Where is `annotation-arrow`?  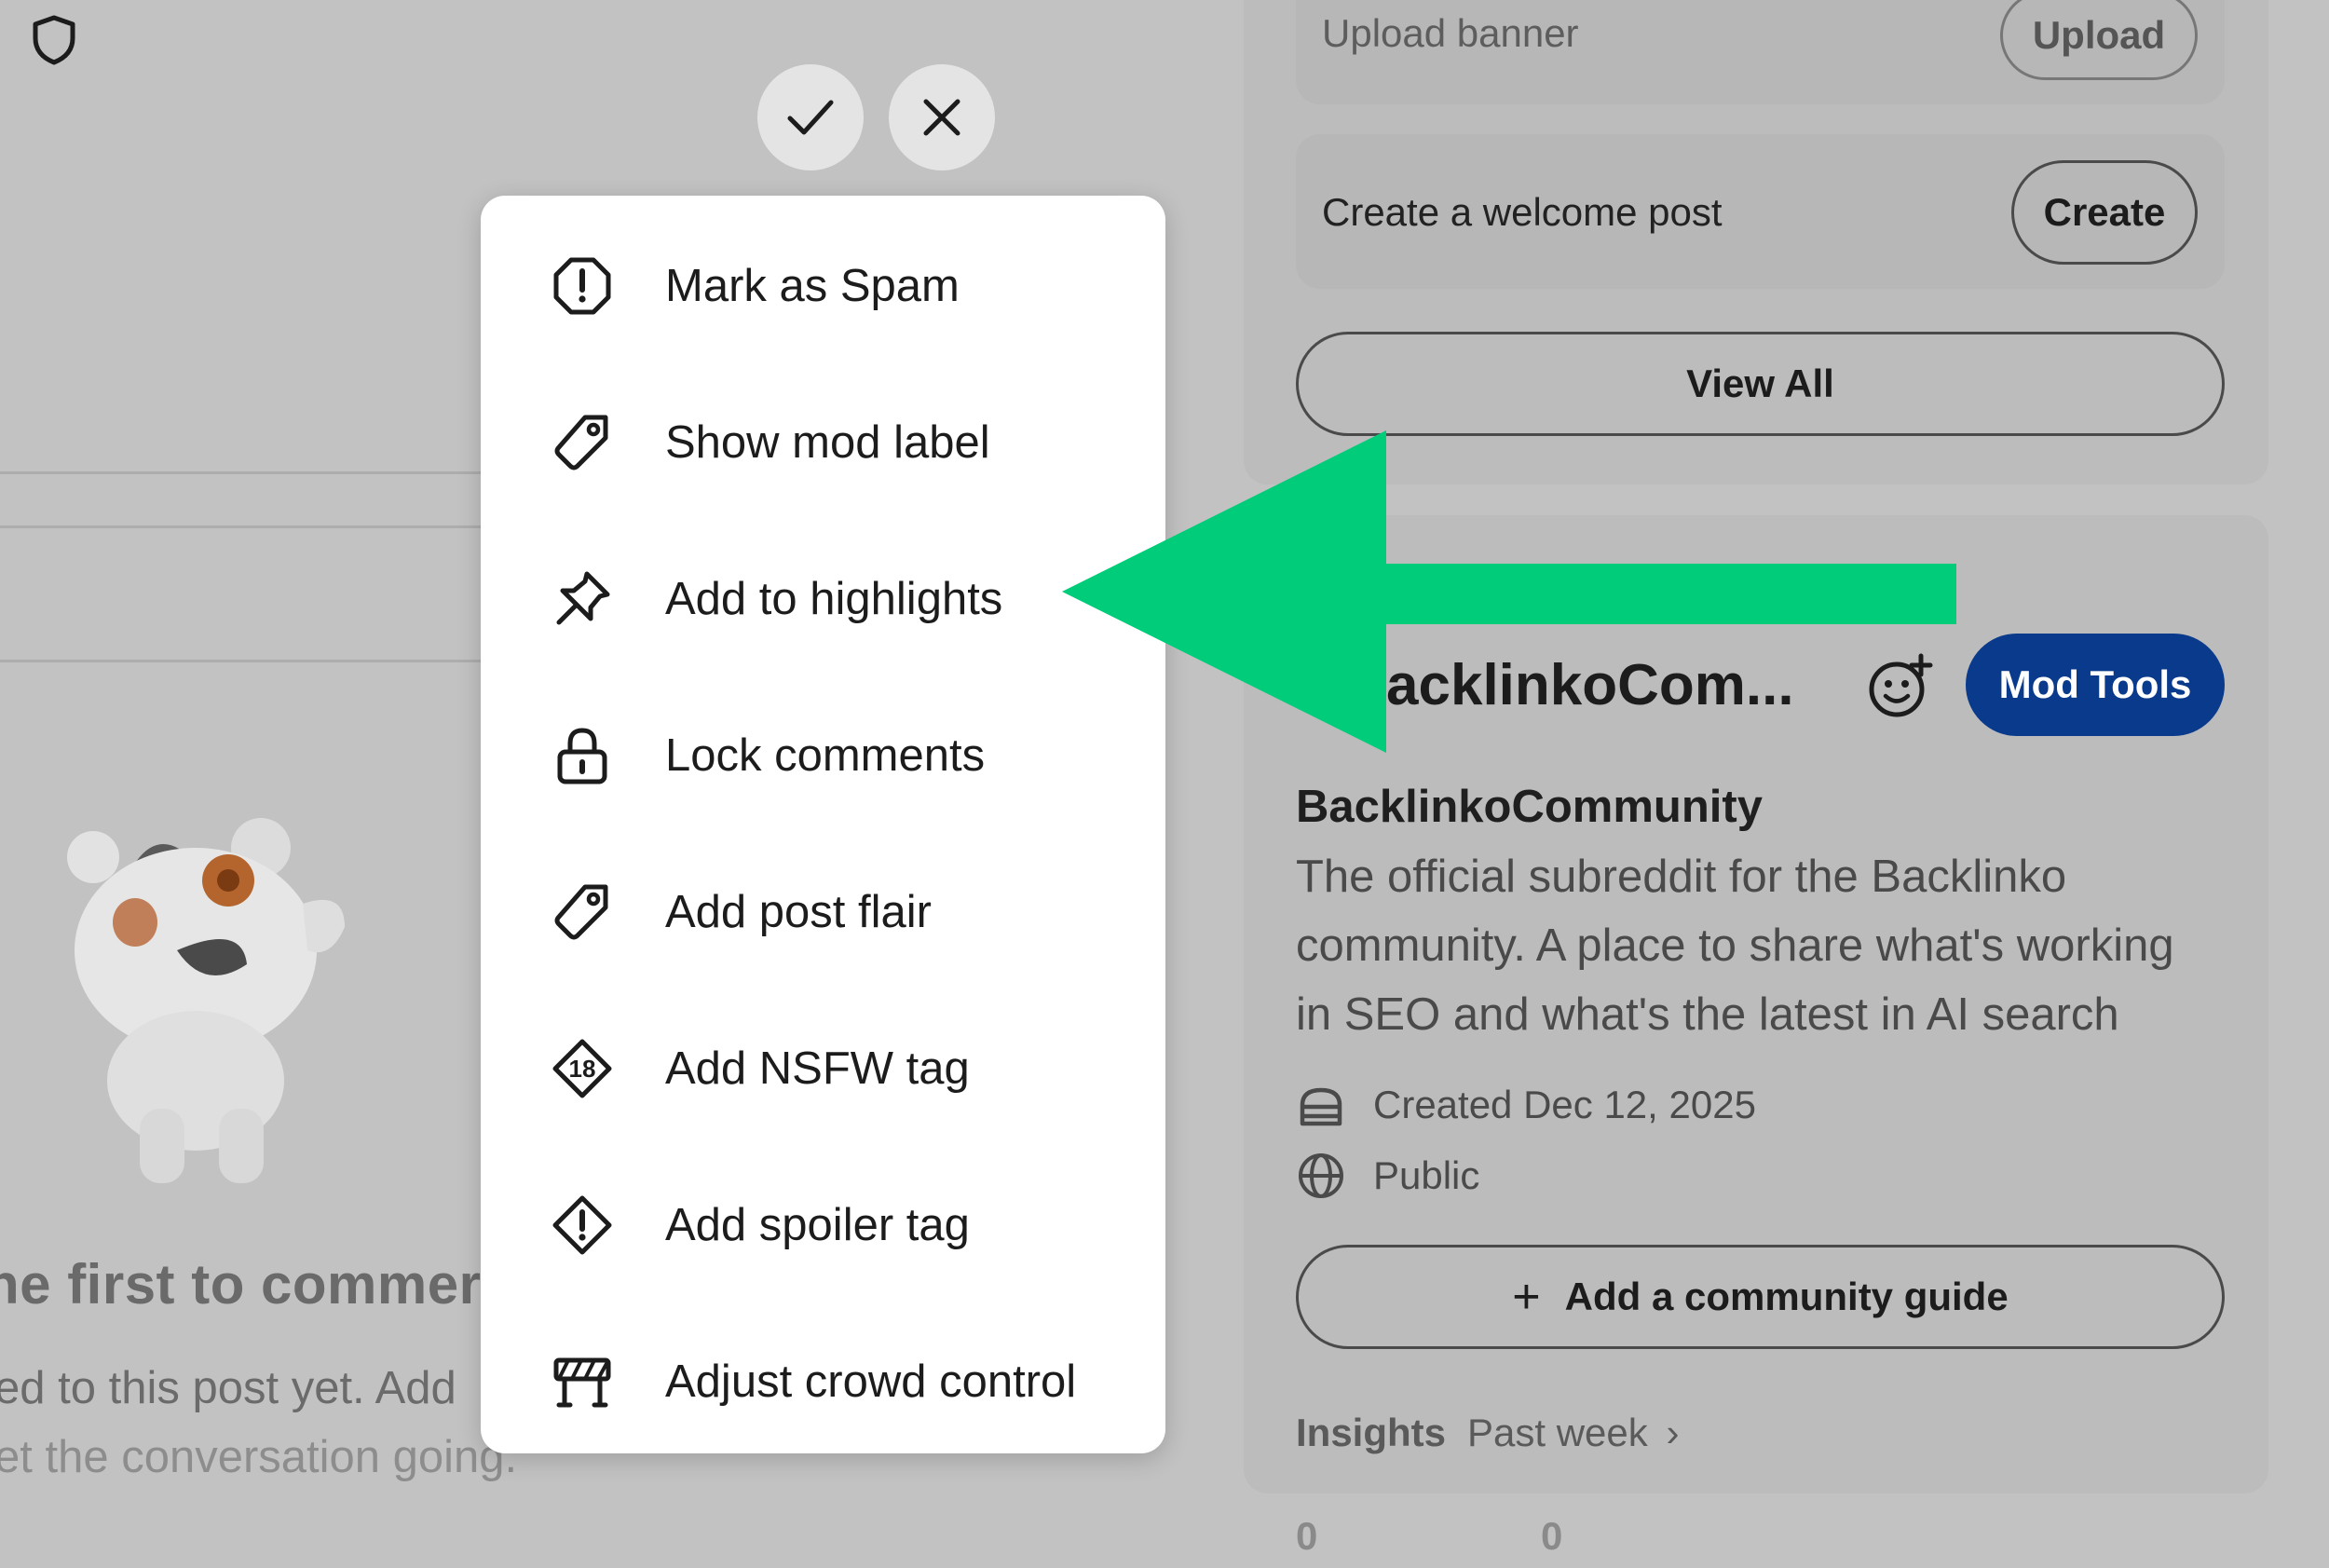 annotation-arrow is located at coordinates (1509, 591).